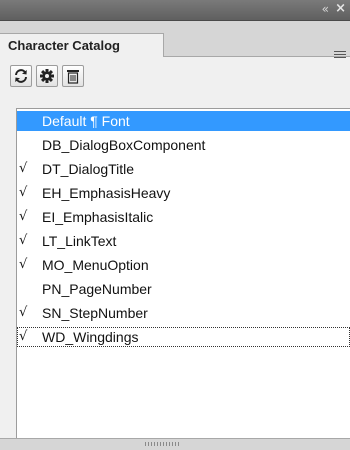  Describe the element at coordinates (98, 217) in the screenshot. I see `style-name: EI_EmphasisItalic` at that location.